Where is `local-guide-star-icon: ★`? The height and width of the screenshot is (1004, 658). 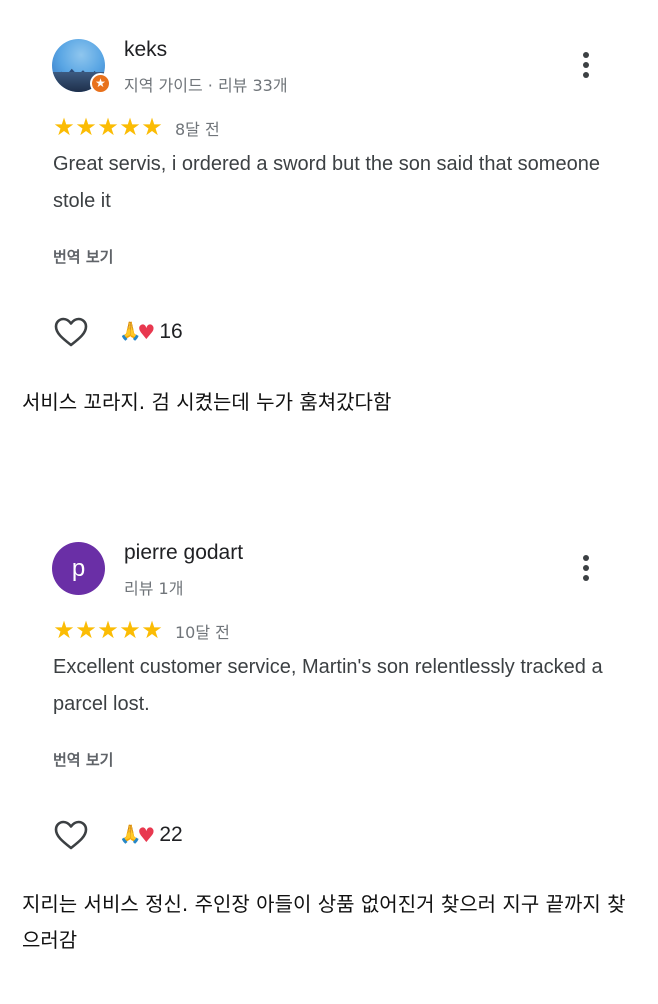
local-guide-star-icon: ★ is located at coordinates (100, 83).